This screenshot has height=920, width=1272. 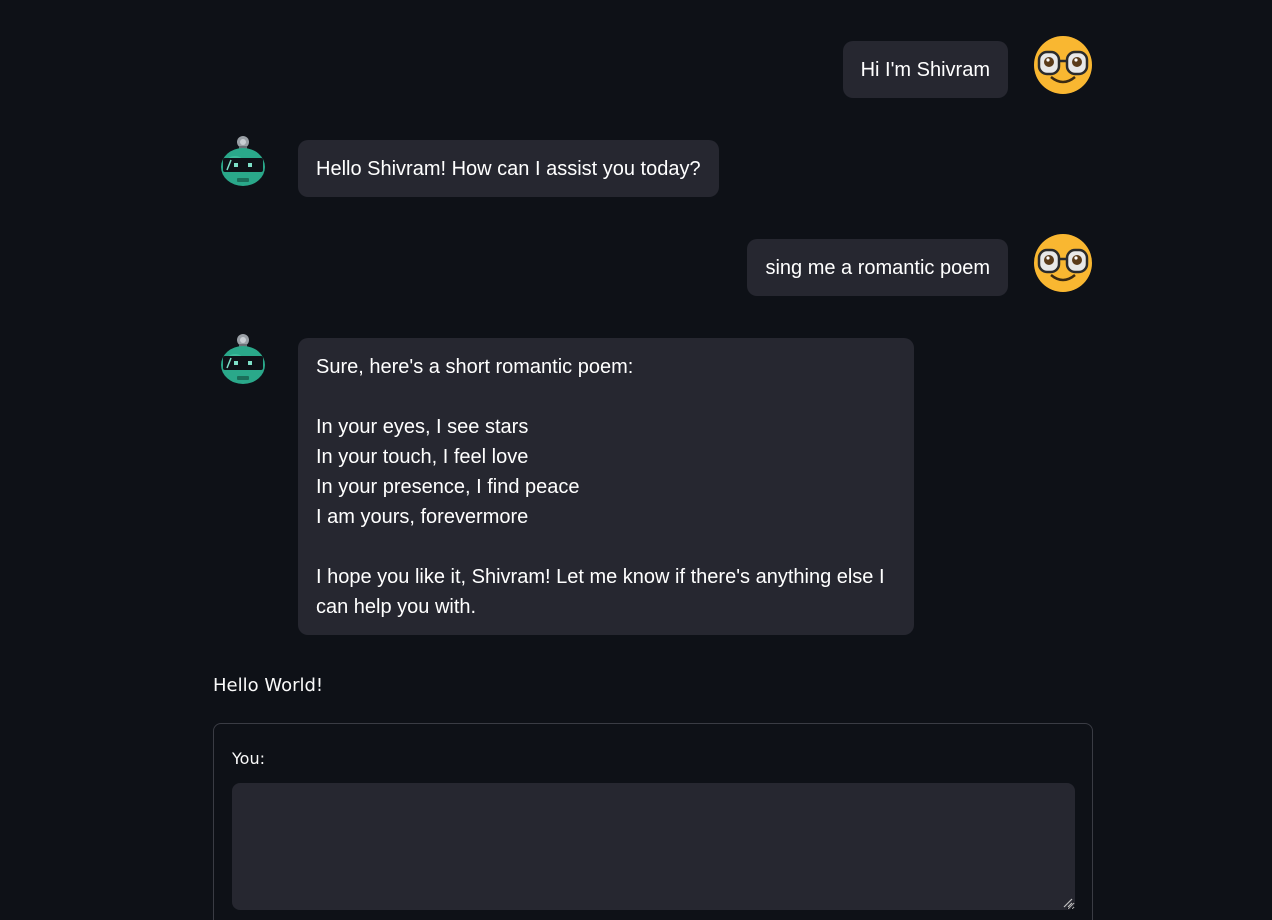 What do you see at coordinates (877, 267) in the screenshot?
I see `user-message-bubble: sing me a romantic poem` at bounding box center [877, 267].